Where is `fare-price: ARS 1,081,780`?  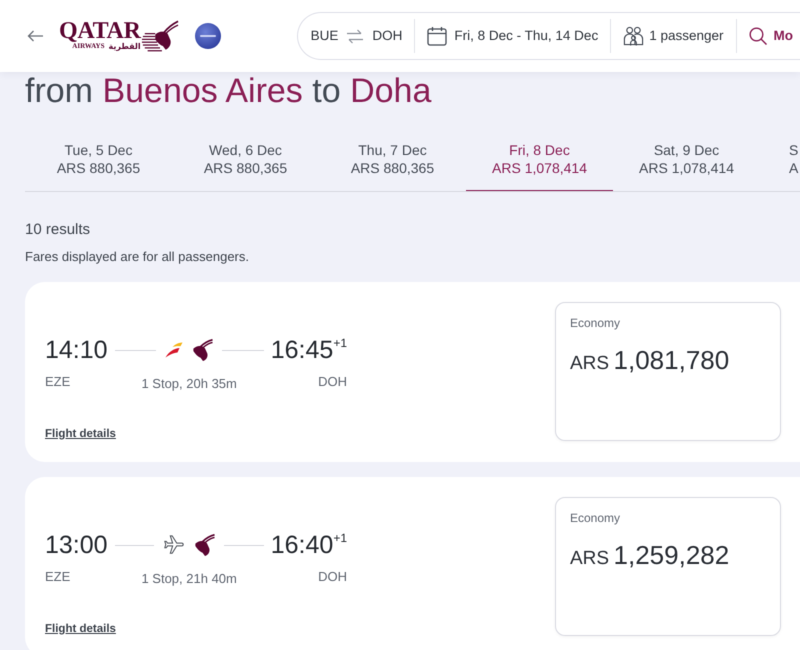
fare-price: ARS 1,081,780 is located at coordinates (650, 360).